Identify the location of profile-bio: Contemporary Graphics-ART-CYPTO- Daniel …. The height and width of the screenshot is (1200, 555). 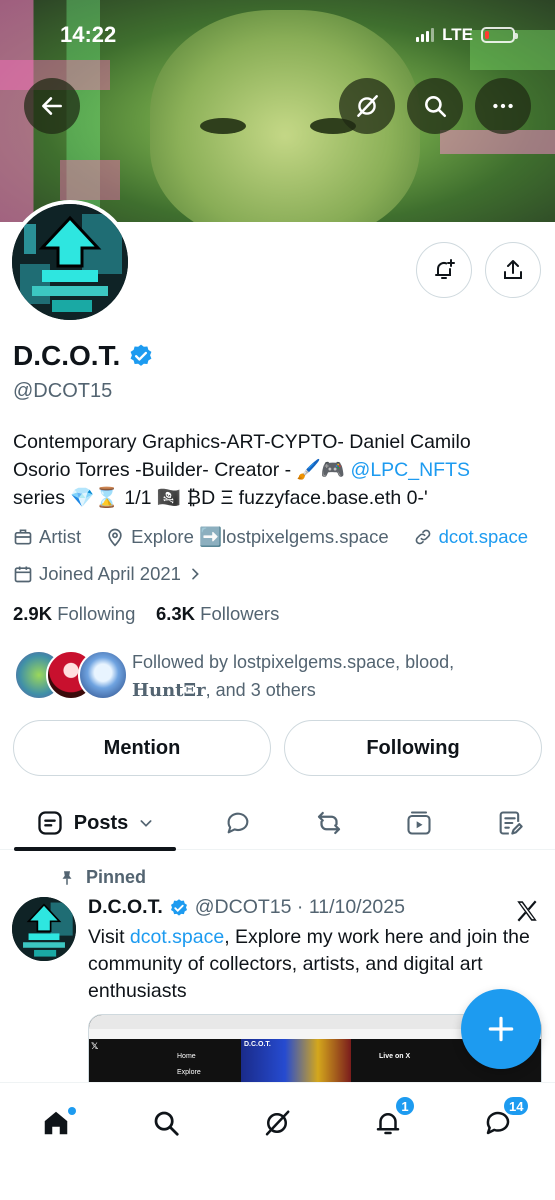
(280, 470).